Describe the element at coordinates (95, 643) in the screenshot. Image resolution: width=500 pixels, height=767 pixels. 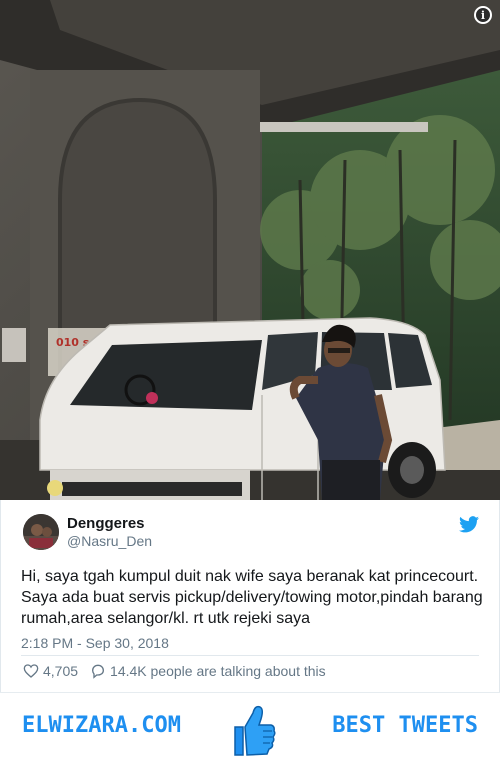
I see `tweet-timestamp: 2:18 PM - Sep 30, 2018` at that location.